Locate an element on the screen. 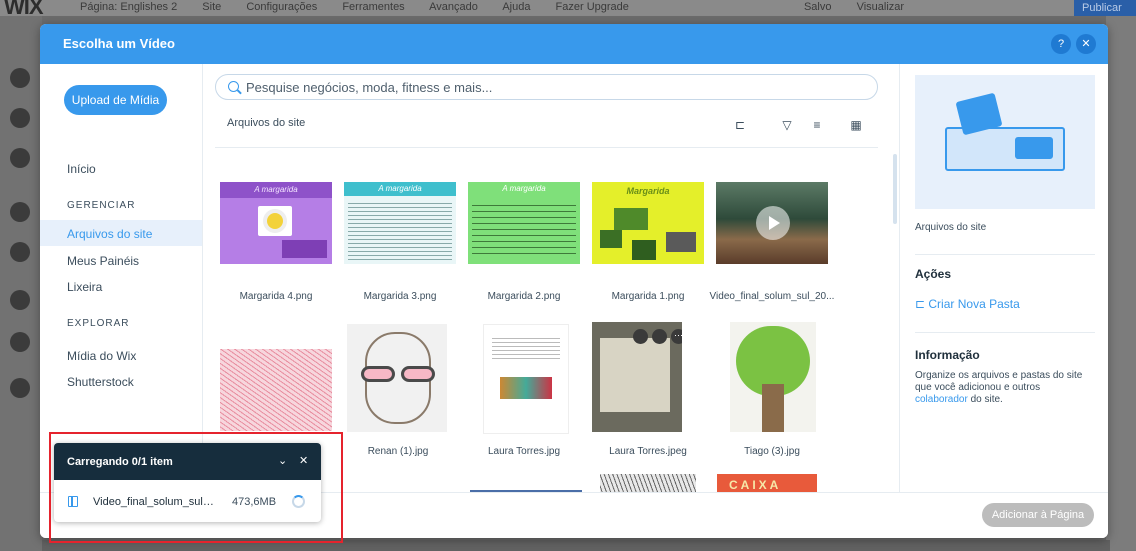  more-icon: ⋯ is located at coordinates (676, 336).